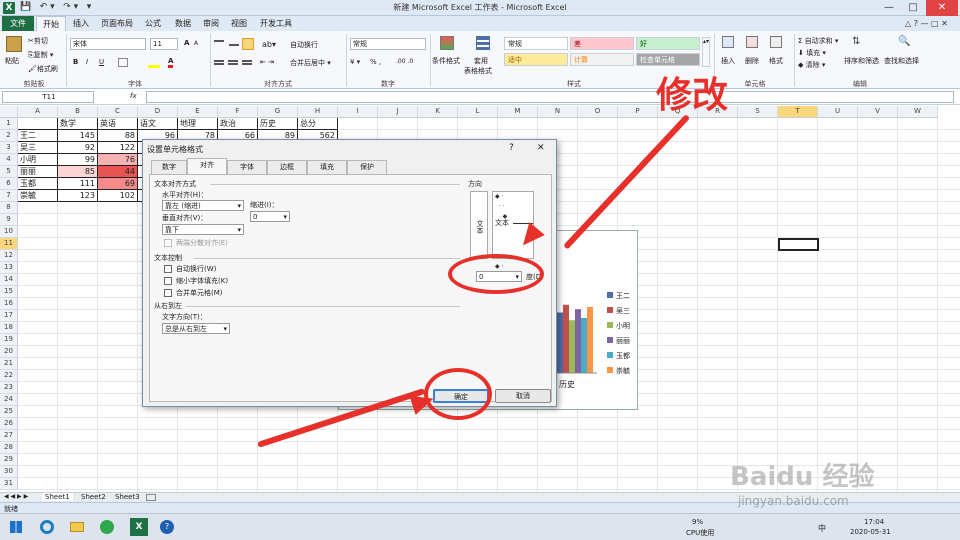 Image resolution: width=960 pixels, height=540 pixels. Describe the element at coordinates (118, 124) in the screenshot. I see `cell-c1: 英语` at that location.